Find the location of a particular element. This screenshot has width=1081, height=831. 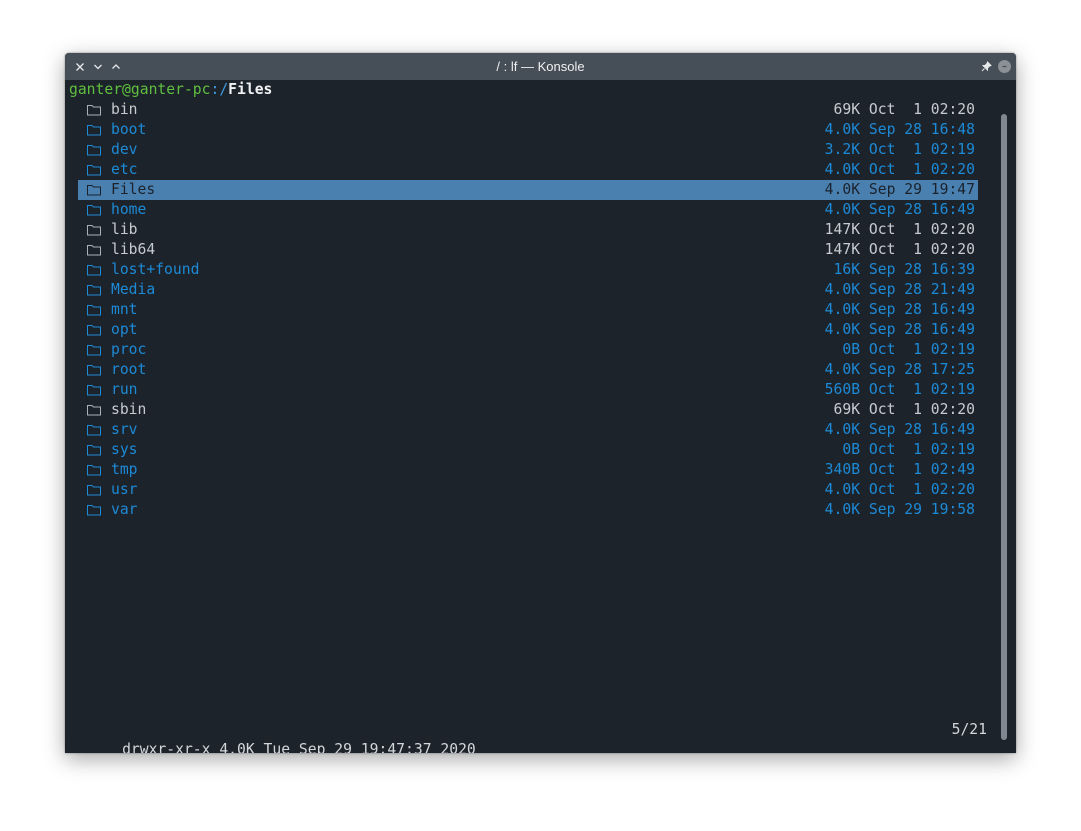

file-name: usr is located at coordinates (124, 489).